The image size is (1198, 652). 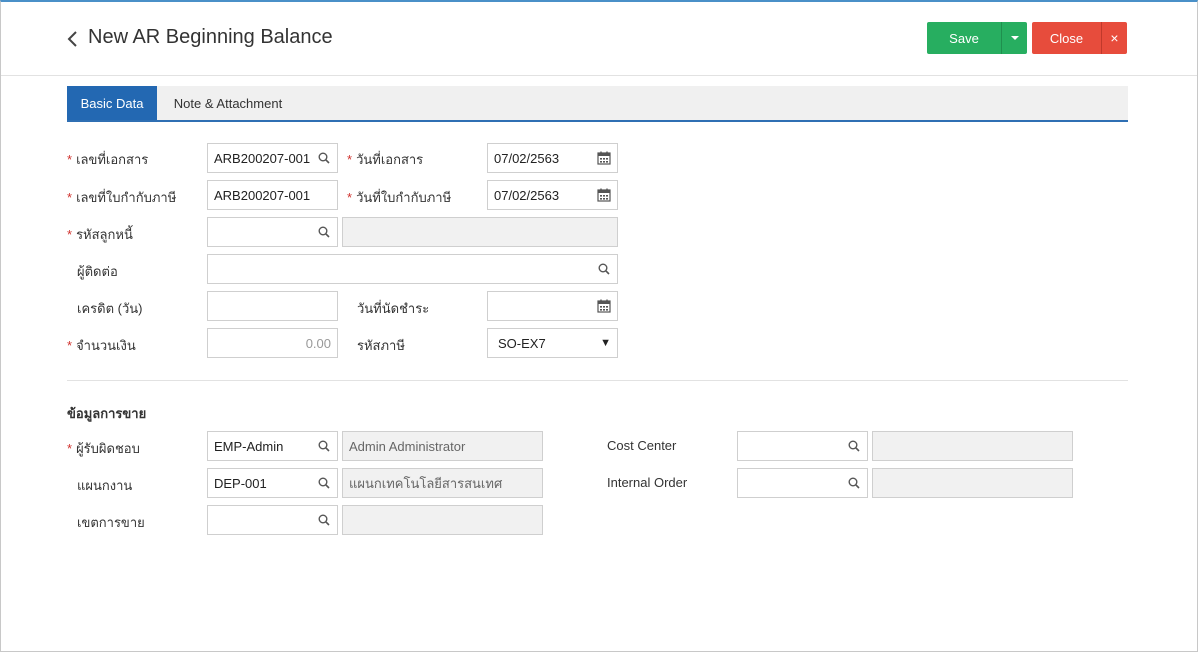 What do you see at coordinates (381, 345) in the screenshot?
I see `tax-code-label: รหัสภาษี` at bounding box center [381, 345].